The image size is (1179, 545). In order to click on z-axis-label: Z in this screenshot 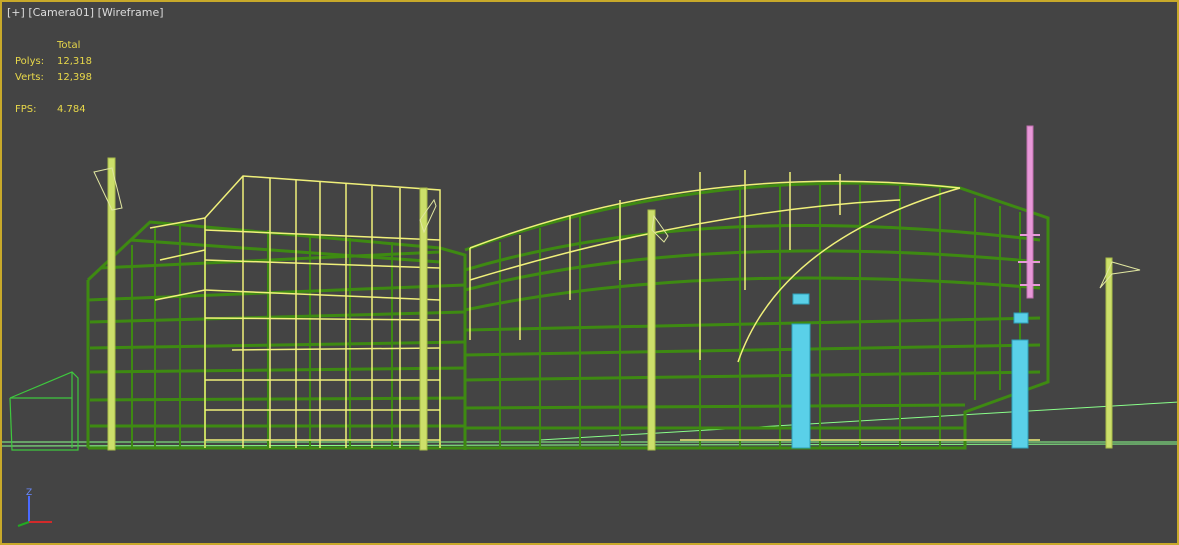, I will do `click(29, 493)`.